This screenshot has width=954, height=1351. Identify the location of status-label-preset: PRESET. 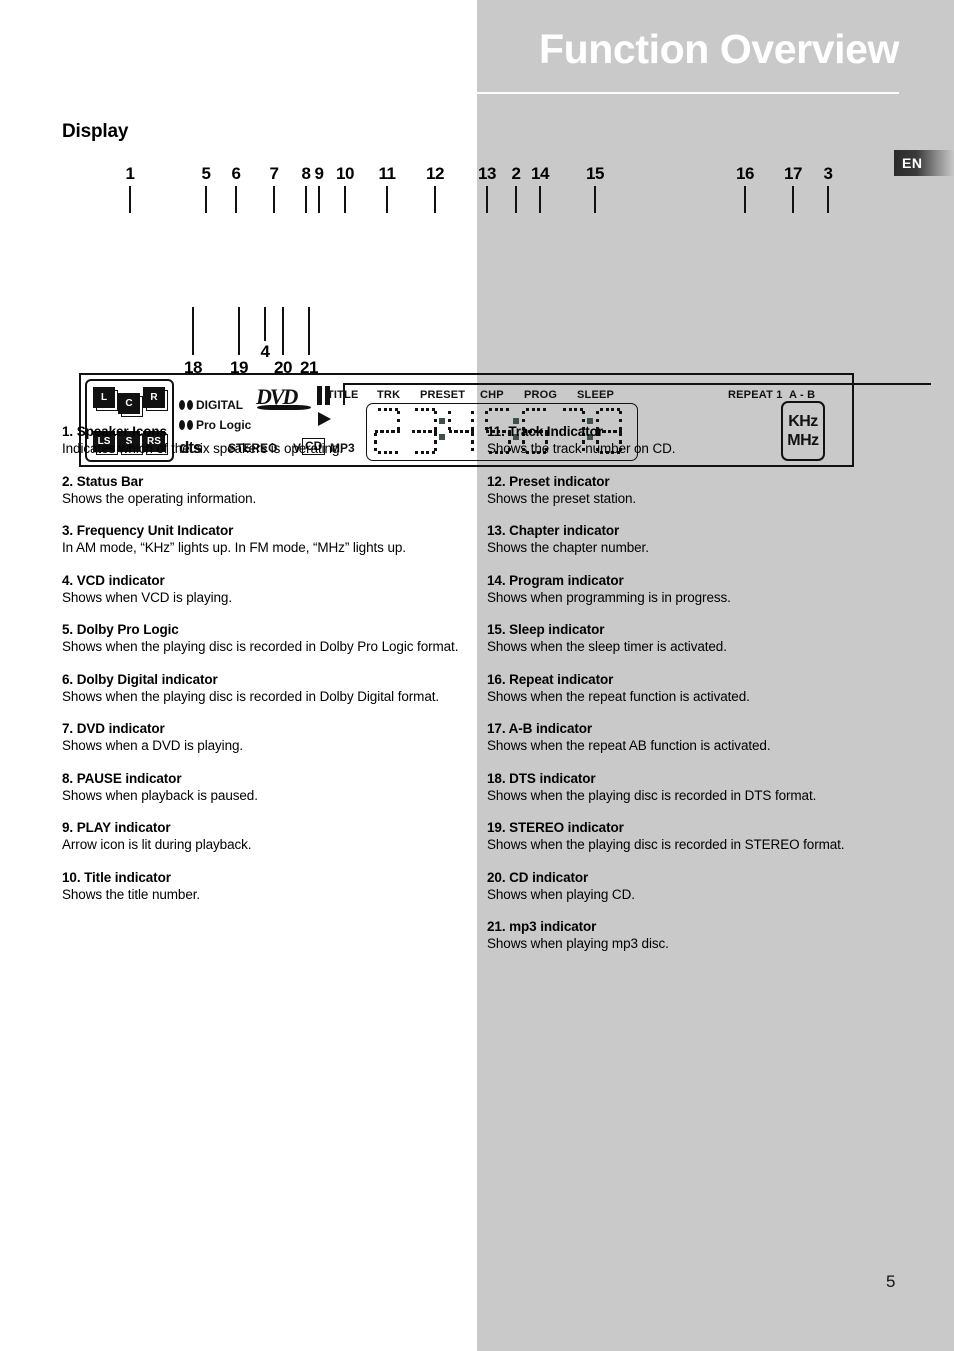
(443, 395).